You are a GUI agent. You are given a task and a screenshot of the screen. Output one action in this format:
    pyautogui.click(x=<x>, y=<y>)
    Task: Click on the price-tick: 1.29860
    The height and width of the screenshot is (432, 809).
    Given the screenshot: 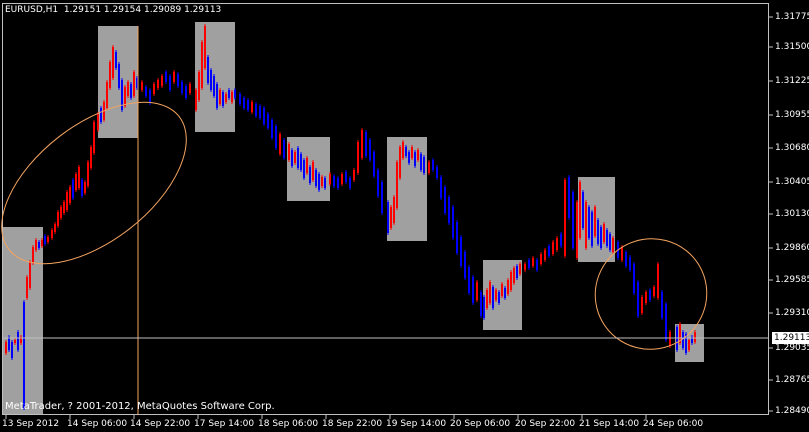 What is the action you would take?
    pyautogui.click(x=792, y=248)
    